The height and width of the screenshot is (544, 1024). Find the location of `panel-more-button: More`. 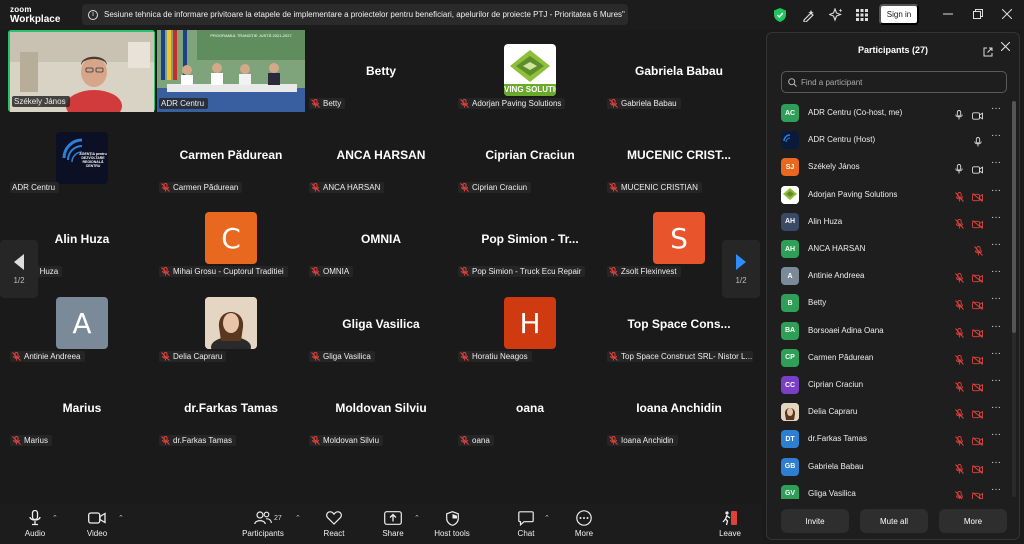

panel-more-button: More is located at coordinates (973, 521).